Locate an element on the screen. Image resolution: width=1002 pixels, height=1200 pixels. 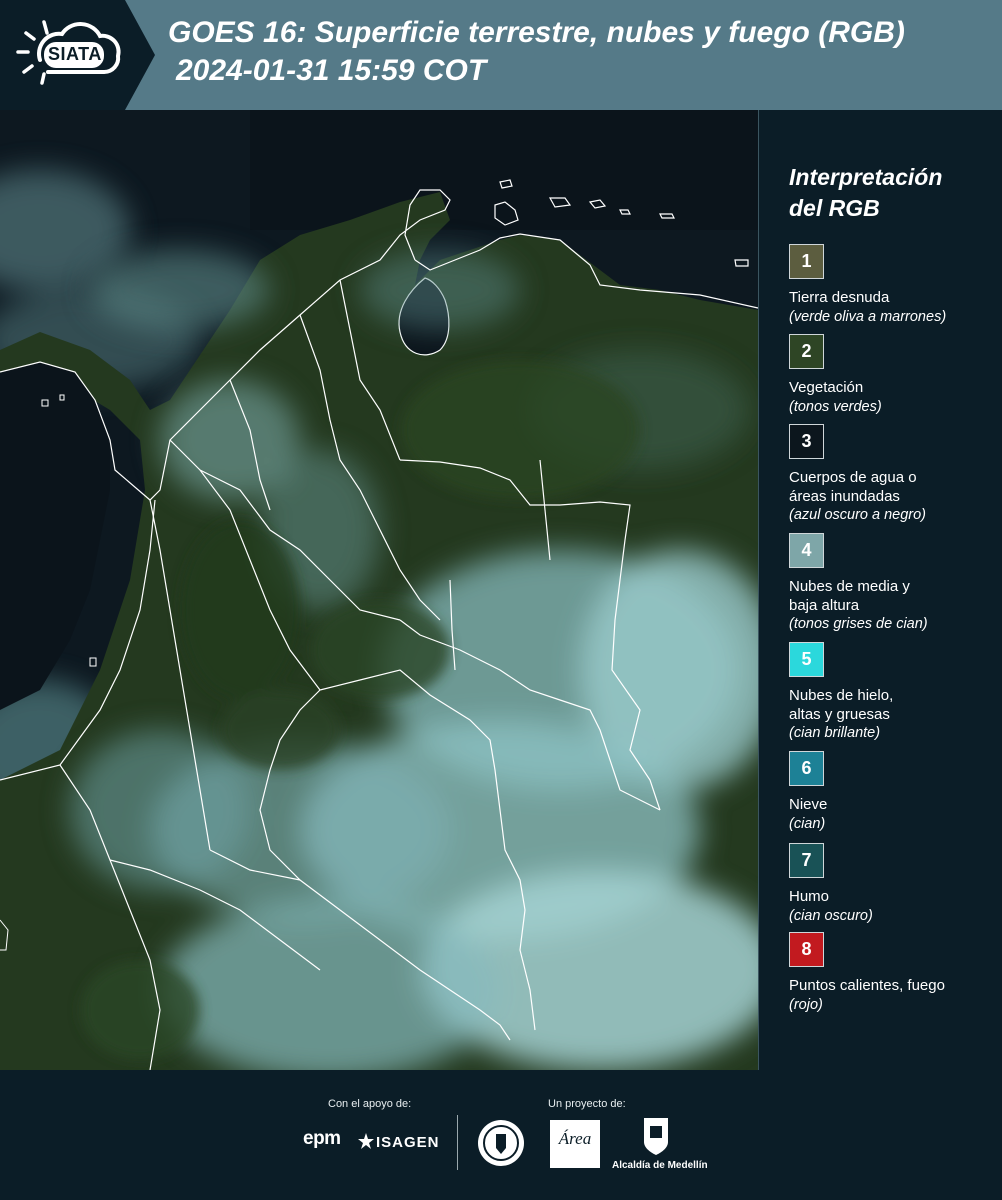
legend-label: Humo is located at coordinates (809, 896).